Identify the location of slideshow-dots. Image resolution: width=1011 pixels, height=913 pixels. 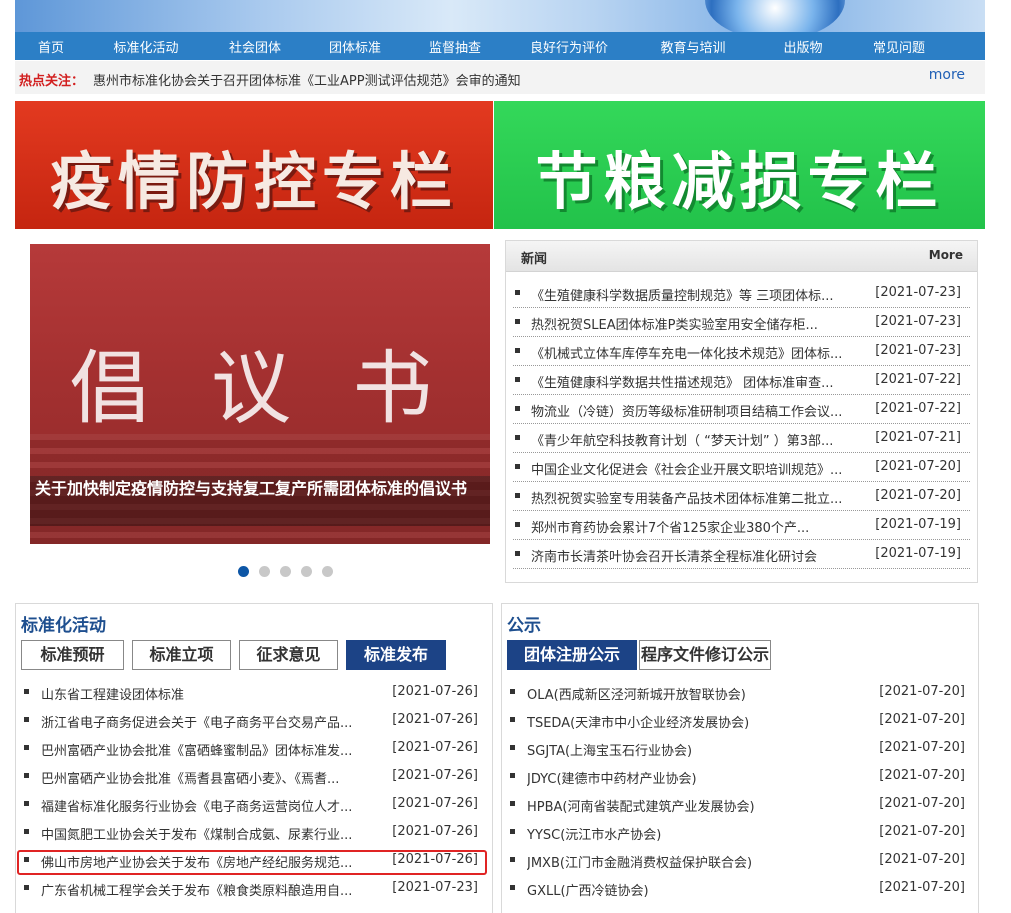
(285, 571).